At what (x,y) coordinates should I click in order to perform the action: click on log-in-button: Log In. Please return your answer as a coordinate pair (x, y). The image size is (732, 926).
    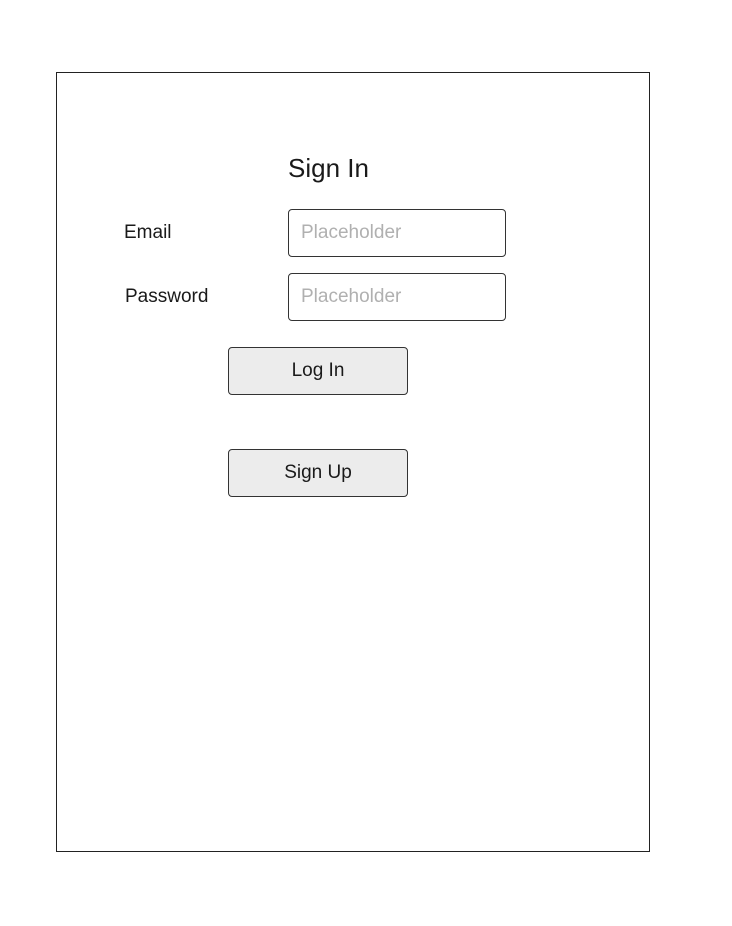
    Looking at the image, I should click on (318, 371).